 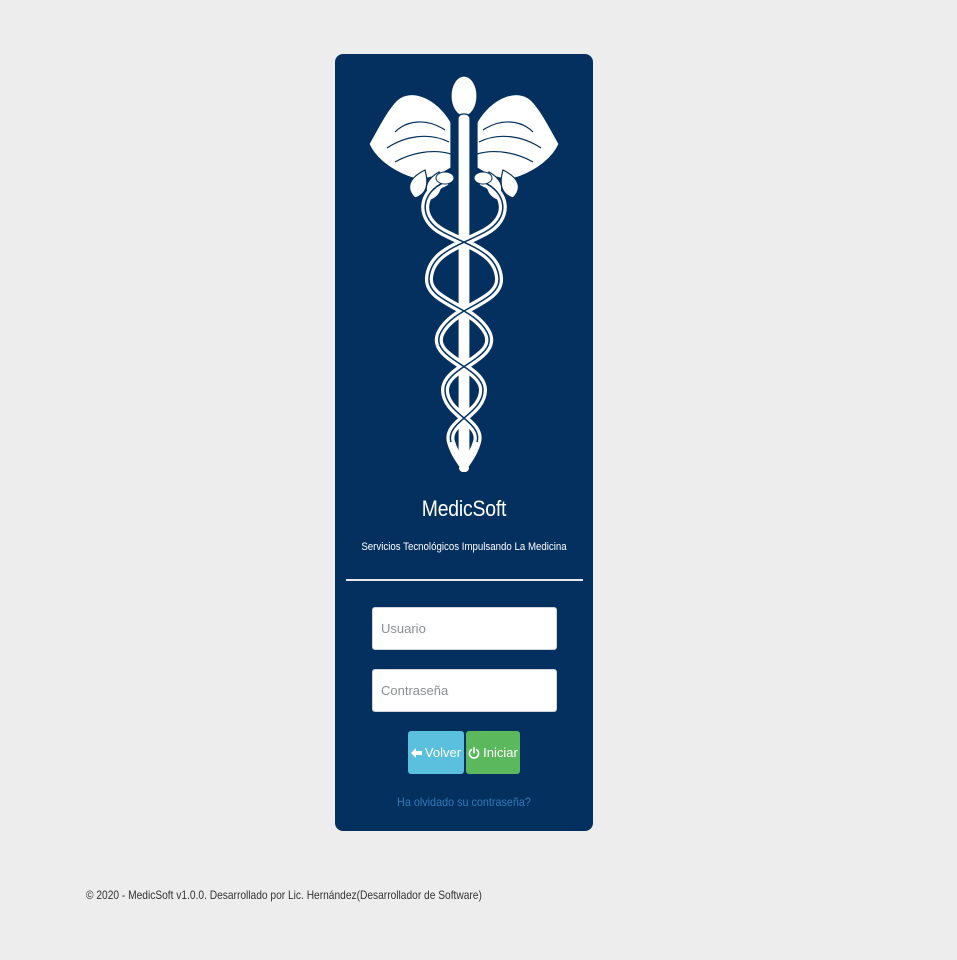 I want to click on password-input, so click(x=464, y=690).